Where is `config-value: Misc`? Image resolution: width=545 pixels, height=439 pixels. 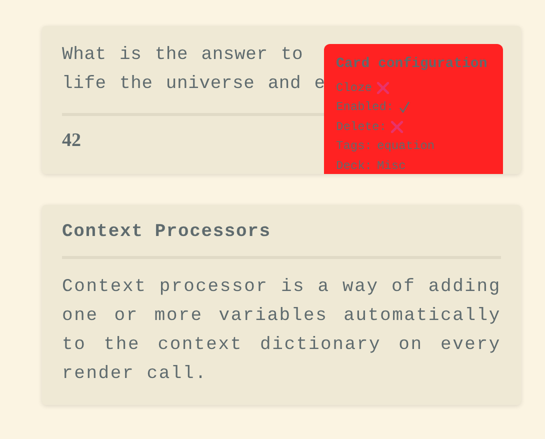
config-value: Misc is located at coordinates (391, 165).